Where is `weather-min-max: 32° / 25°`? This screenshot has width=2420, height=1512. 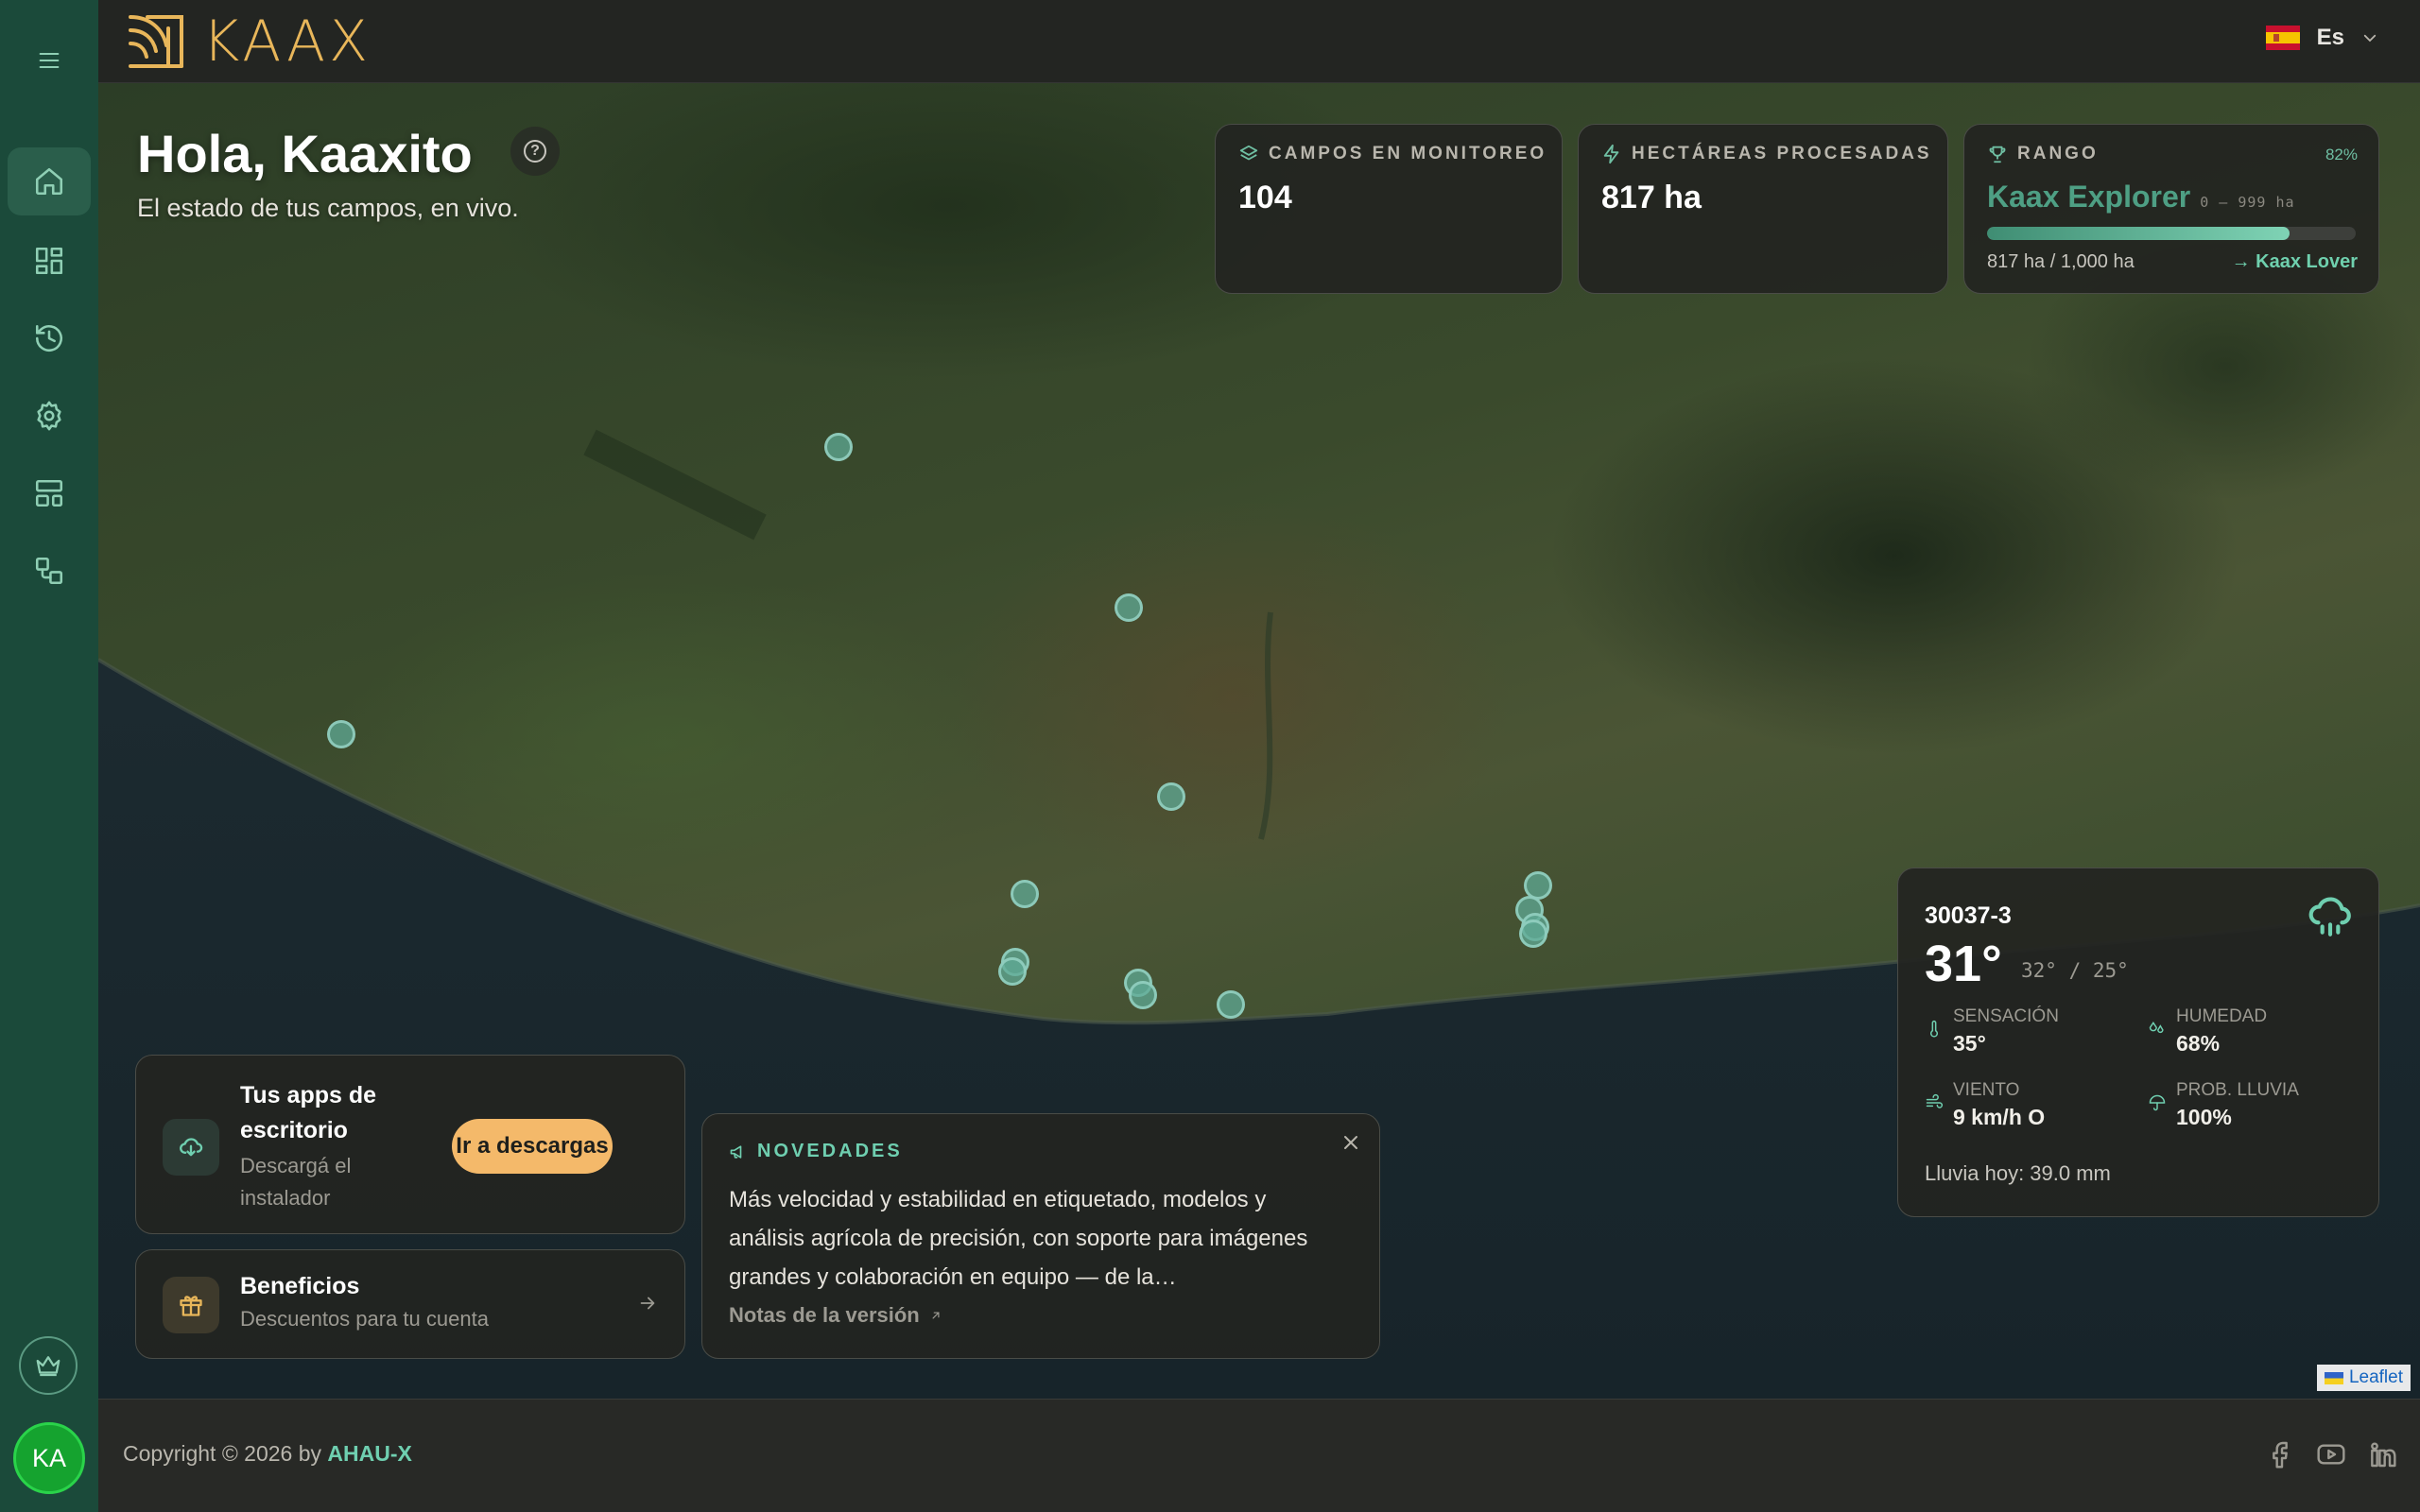
weather-min-max: 32° / 25° is located at coordinates (2075, 970).